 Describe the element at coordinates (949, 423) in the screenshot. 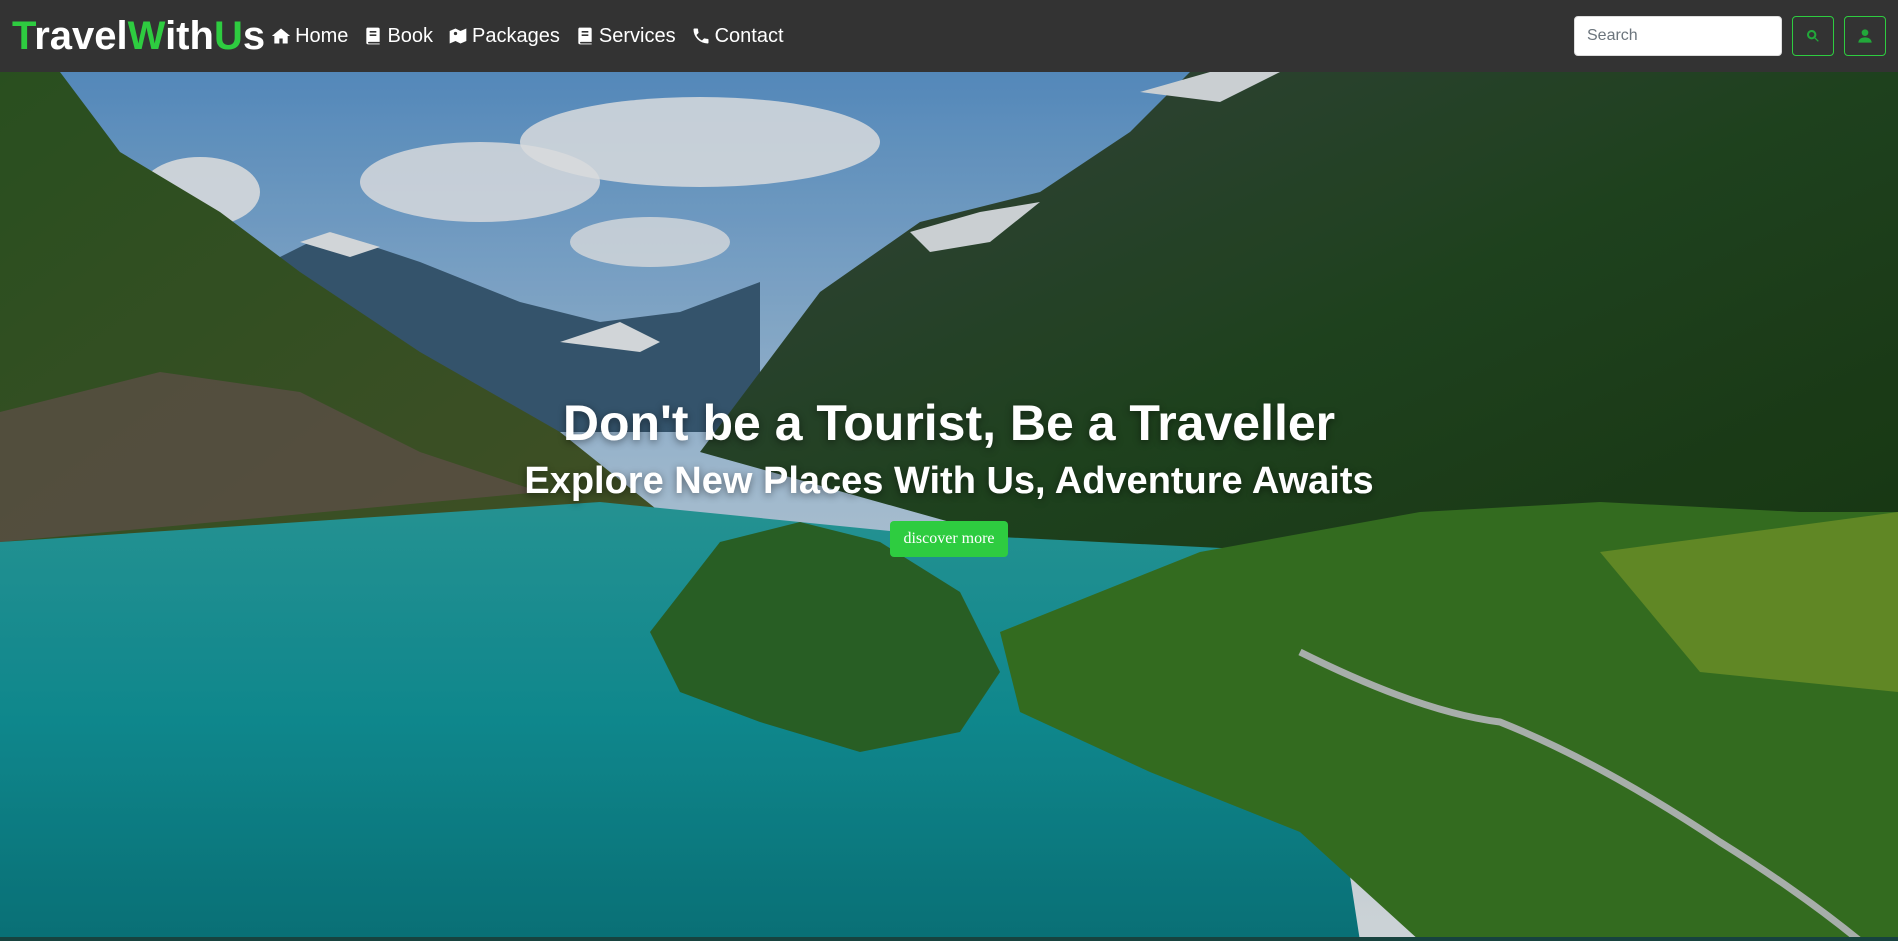

I see `hero-title: Don't be a Tourist, Be a Traveller` at that location.